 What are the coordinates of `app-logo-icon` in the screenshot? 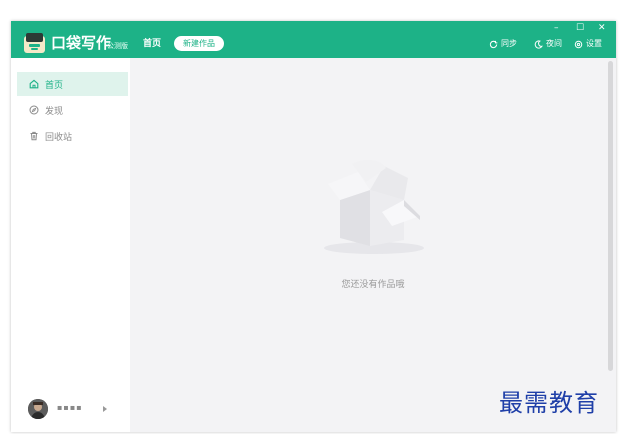 It's located at (34, 43).